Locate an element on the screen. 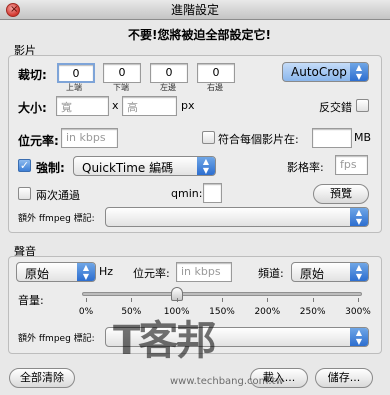  title-bar: × 進階設定 is located at coordinates (195, 10).